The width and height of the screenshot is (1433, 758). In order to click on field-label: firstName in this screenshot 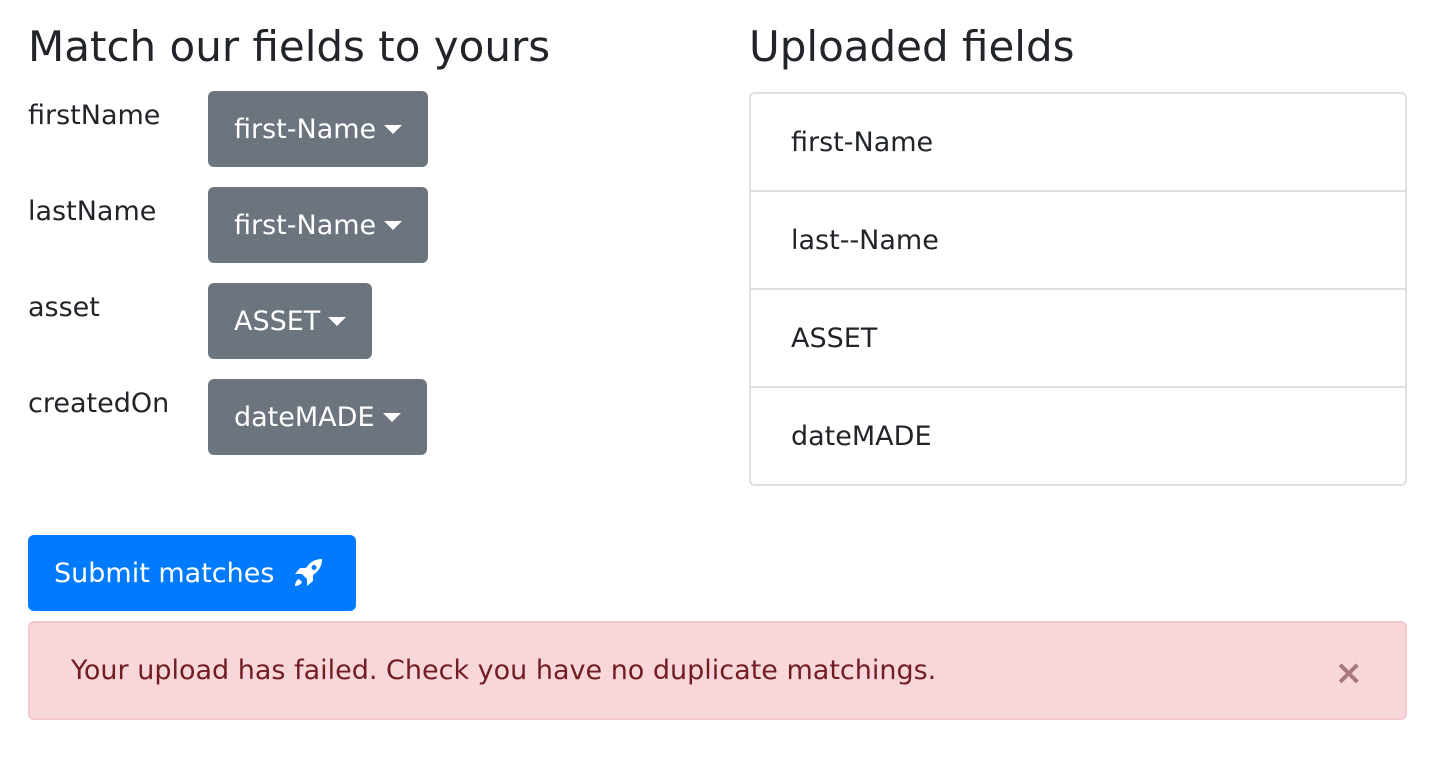, I will do `click(94, 115)`.